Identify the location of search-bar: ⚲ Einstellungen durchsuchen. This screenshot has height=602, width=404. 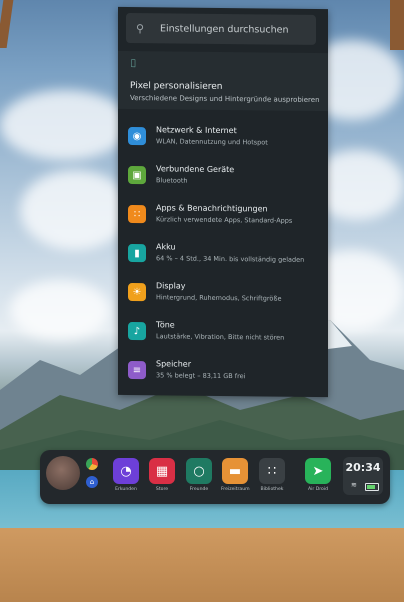
(221, 28).